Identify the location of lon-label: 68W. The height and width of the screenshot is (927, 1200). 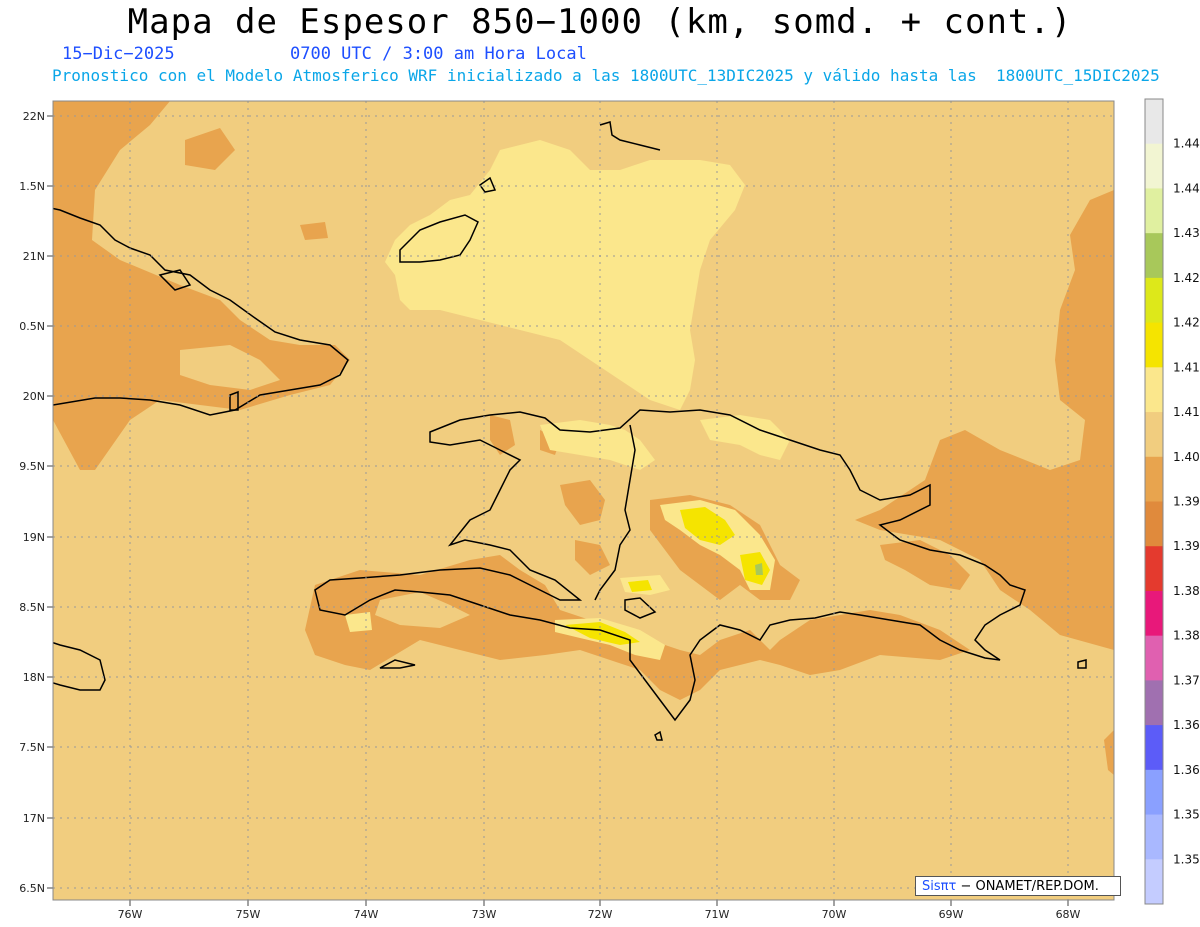
(1068, 914).